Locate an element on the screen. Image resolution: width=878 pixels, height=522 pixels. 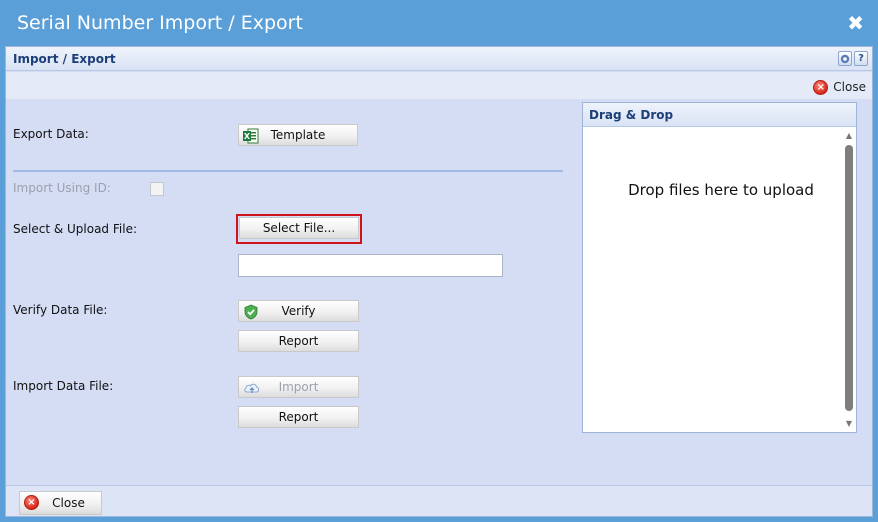
drop-zone-text: Drop files here to upload is located at coordinates (721, 190).